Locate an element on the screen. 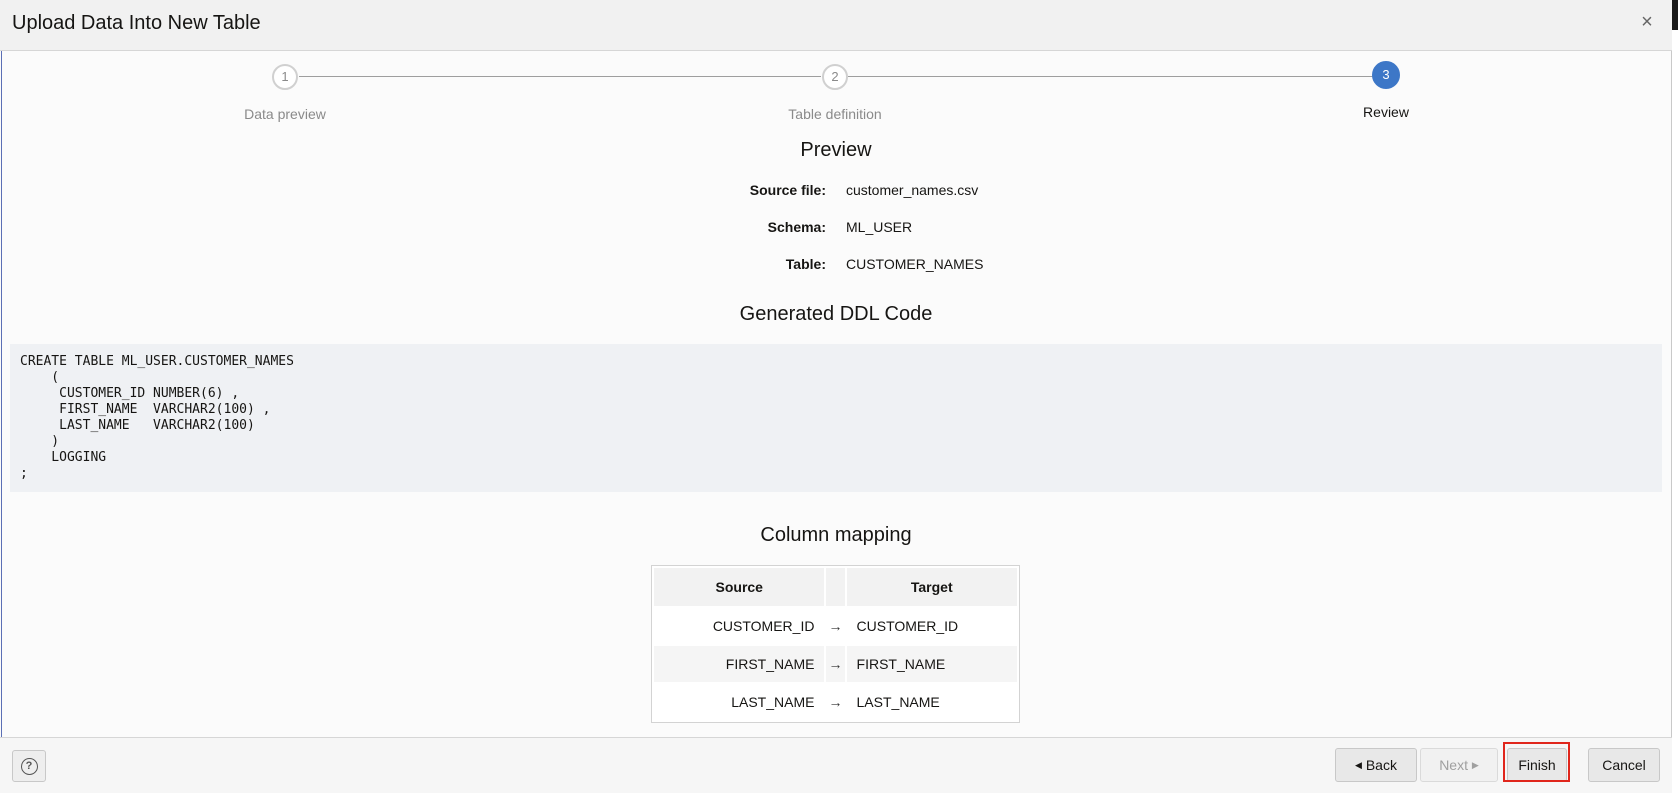 This screenshot has height=793, width=1678. source-column-header: Source is located at coordinates (739, 587).